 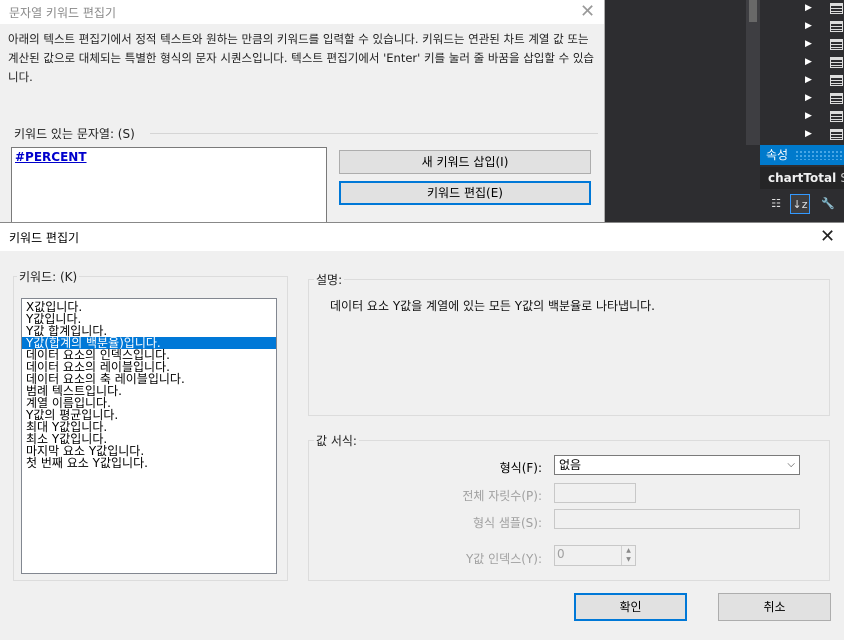 I want to click on format-sample-field, so click(x=677, y=519).